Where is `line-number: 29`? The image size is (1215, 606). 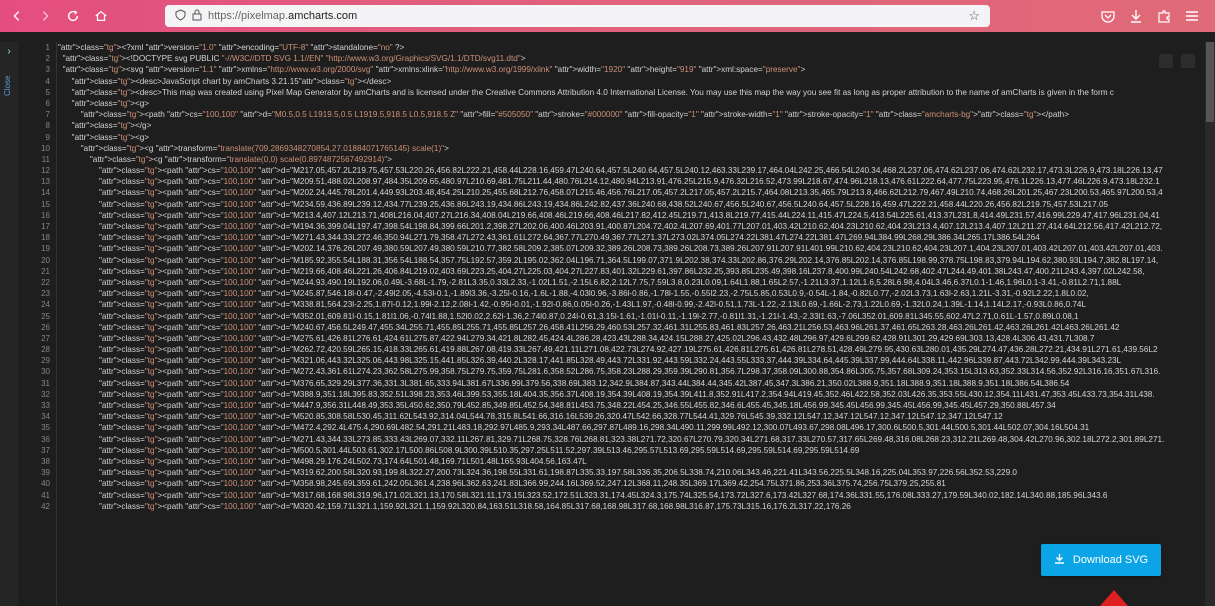 line-number: 29 is located at coordinates (45, 361).